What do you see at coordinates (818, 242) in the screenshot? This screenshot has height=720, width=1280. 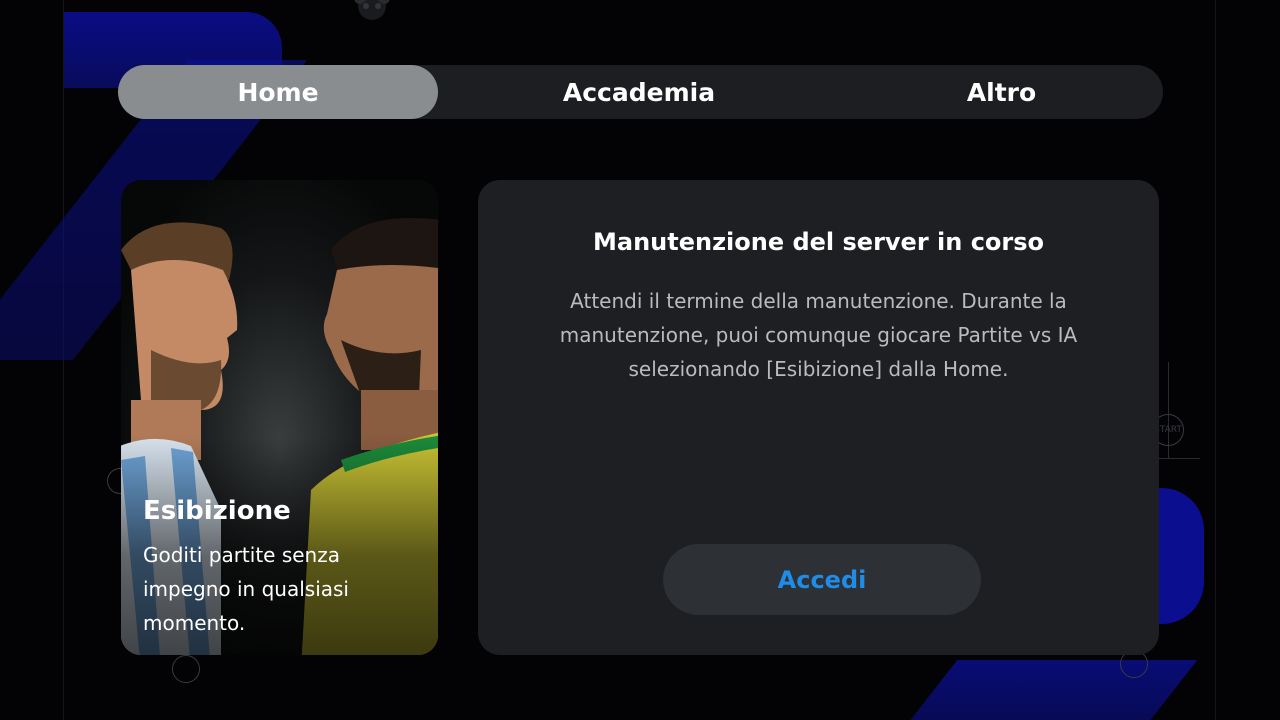 I see `panel-title: Manutenzione del server in corso` at bounding box center [818, 242].